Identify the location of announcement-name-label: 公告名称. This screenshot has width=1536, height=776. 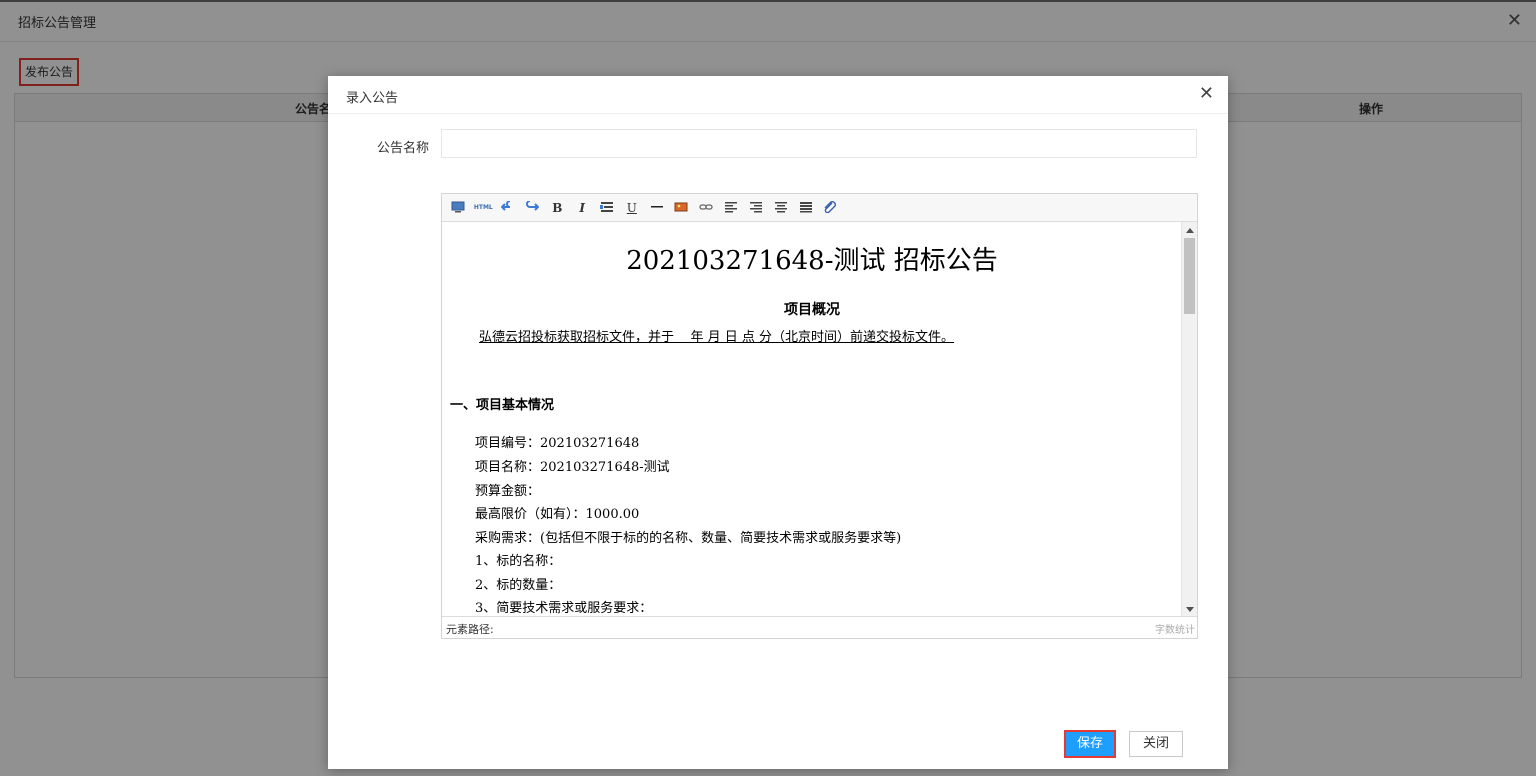
(403, 148).